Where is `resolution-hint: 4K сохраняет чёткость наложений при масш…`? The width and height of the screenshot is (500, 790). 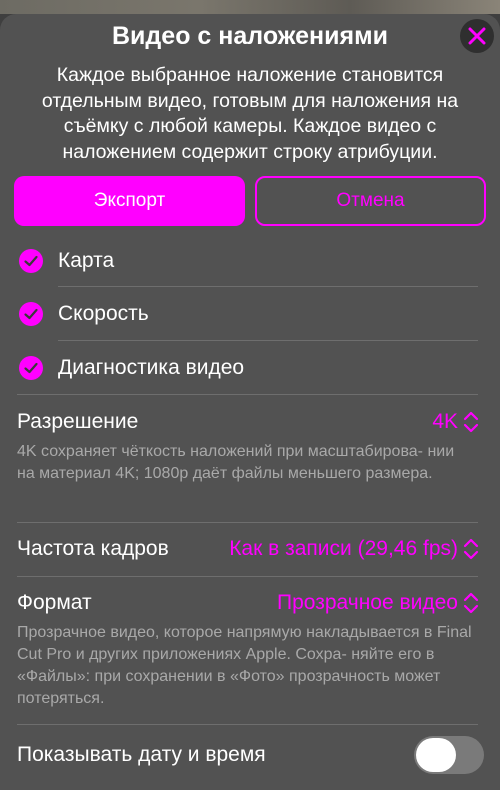
resolution-hint: 4K сохраняет чёткость наложений при масш… is located at coordinates (236, 462).